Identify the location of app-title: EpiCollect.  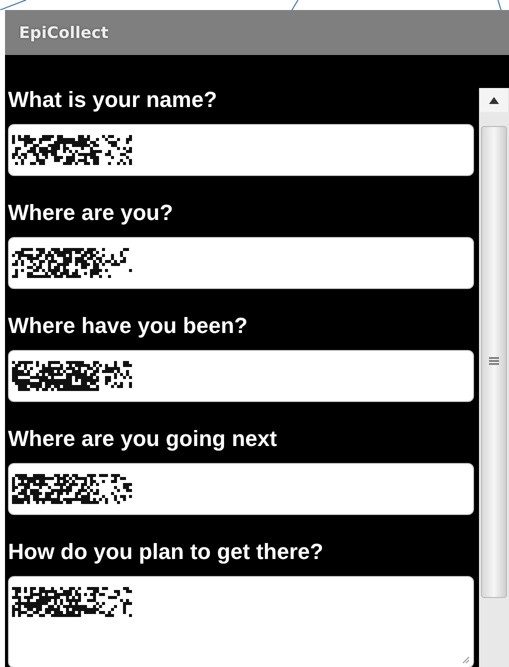
(64, 32).